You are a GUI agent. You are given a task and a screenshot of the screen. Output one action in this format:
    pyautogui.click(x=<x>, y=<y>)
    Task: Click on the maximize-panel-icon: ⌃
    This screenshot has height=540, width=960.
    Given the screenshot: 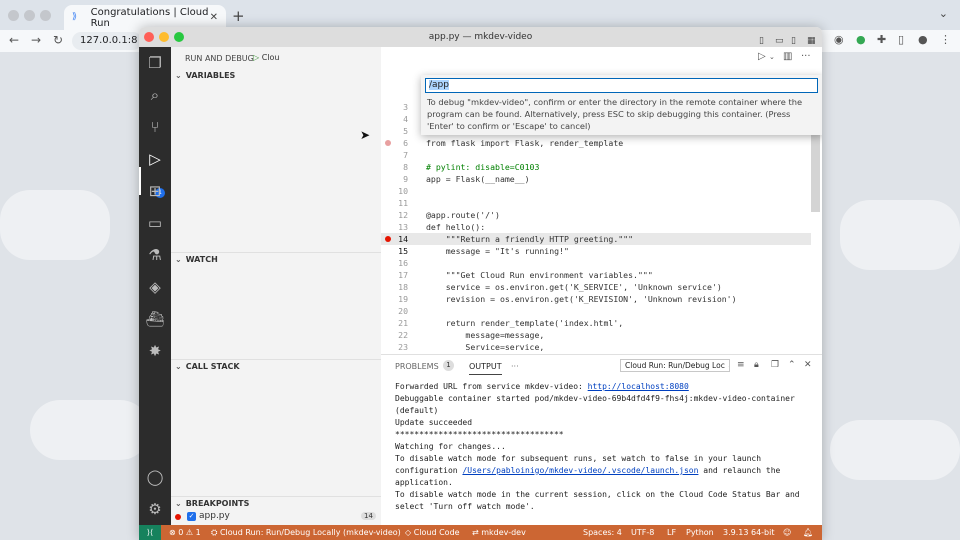 What is the action you would take?
    pyautogui.click(x=792, y=365)
    